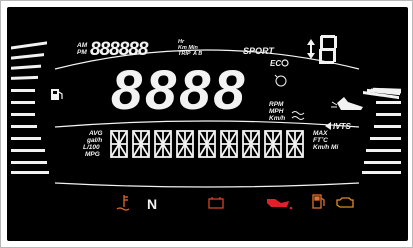  What do you see at coordinates (152, 204) in the screenshot?
I see `neutral-indicator: N` at bounding box center [152, 204].